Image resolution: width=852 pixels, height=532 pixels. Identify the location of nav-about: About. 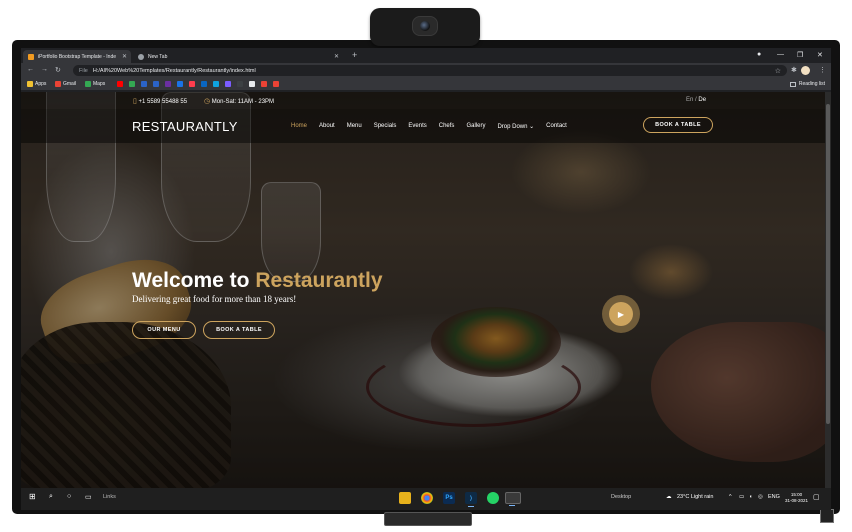
(327, 126).